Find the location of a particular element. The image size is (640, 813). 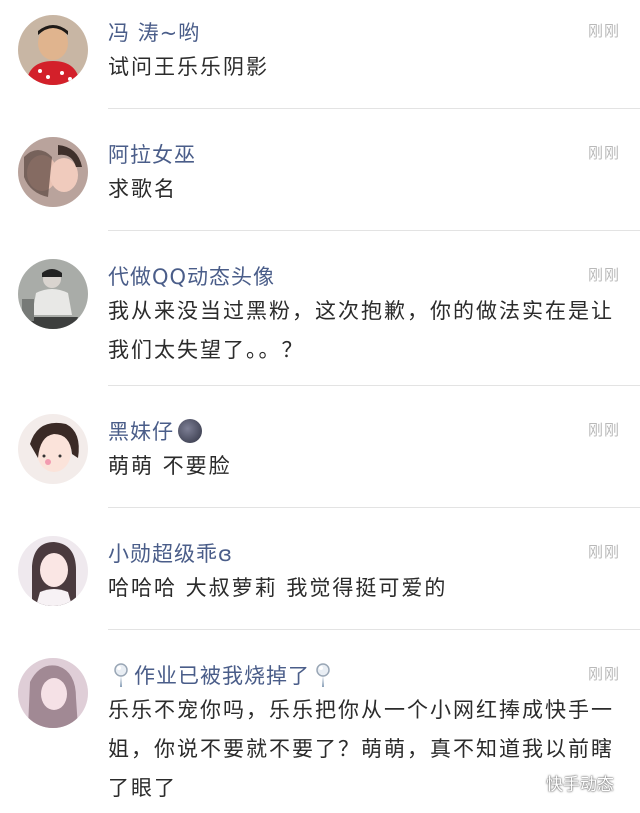

username: 阿拉女巫 is located at coordinates (152, 154).